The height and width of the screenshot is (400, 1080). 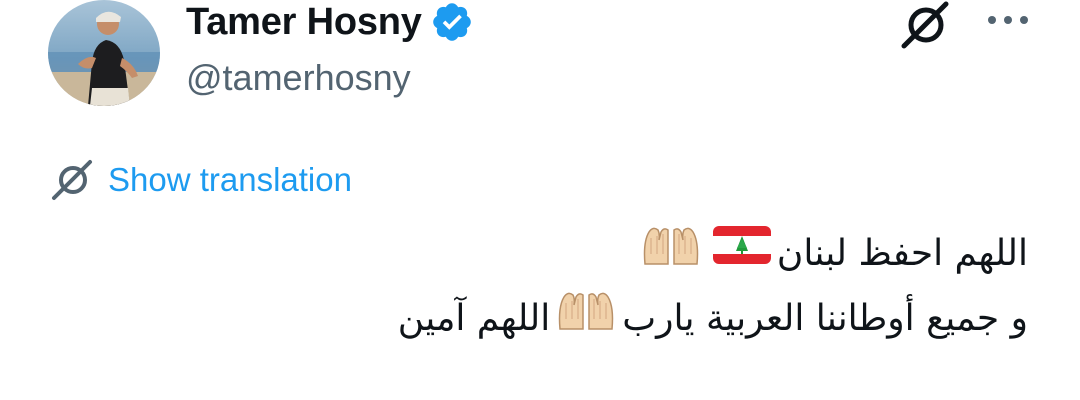 What do you see at coordinates (628, 254) in the screenshot?
I see `tweet-line-1: اللهم احفظ لبنان` at bounding box center [628, 254].